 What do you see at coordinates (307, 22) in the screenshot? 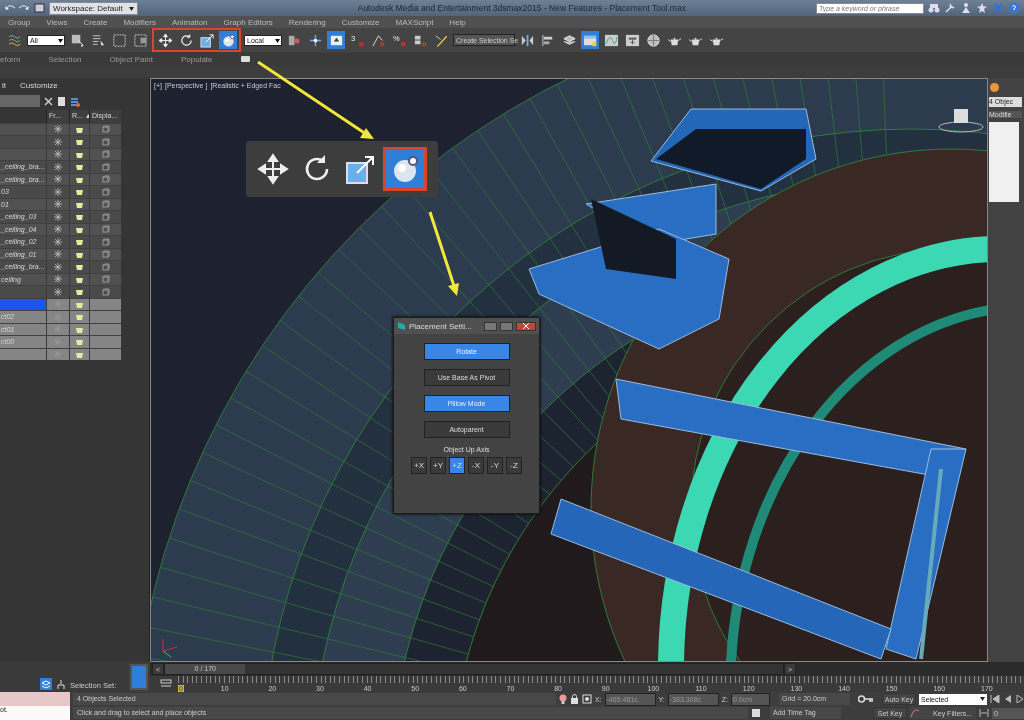
I see `menu-item: Rendering` at bounding box center [307, 22].